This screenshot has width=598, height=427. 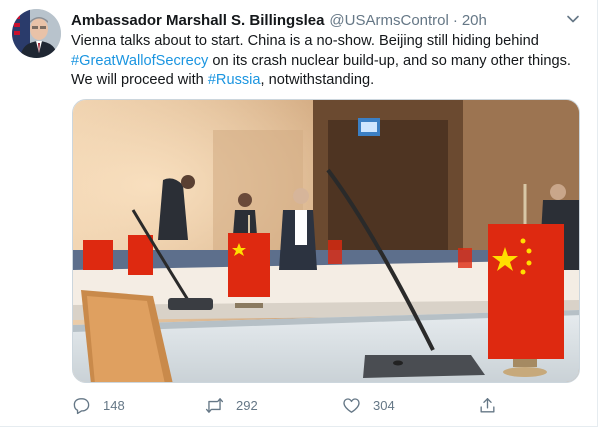 I want to click on avatar, so click(x=36, y=33).